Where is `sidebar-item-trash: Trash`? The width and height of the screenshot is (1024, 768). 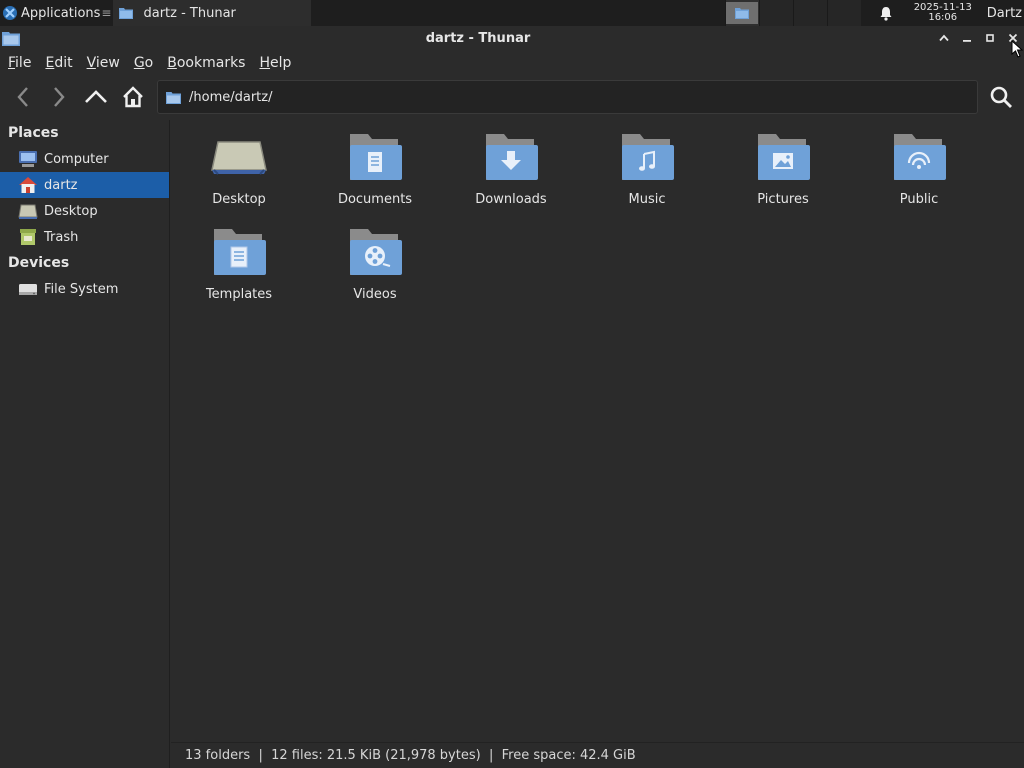
sidebar-item-trash: Trash is located at coordinates (84, 237).